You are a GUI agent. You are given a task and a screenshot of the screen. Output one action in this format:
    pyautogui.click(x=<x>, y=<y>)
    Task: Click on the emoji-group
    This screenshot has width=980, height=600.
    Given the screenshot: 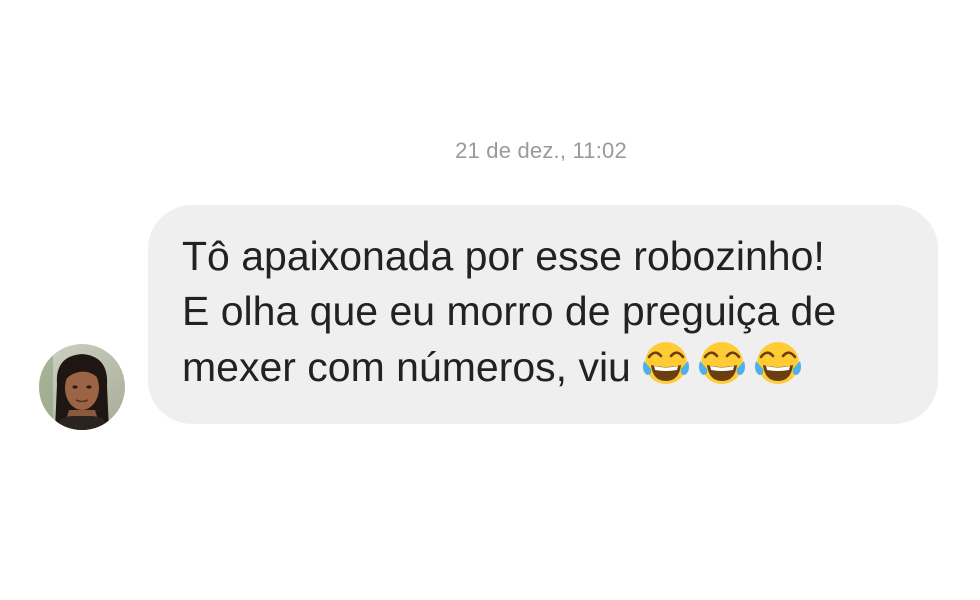 What is the action you would take?
    pyautogui.click(x=725, y=371)
    